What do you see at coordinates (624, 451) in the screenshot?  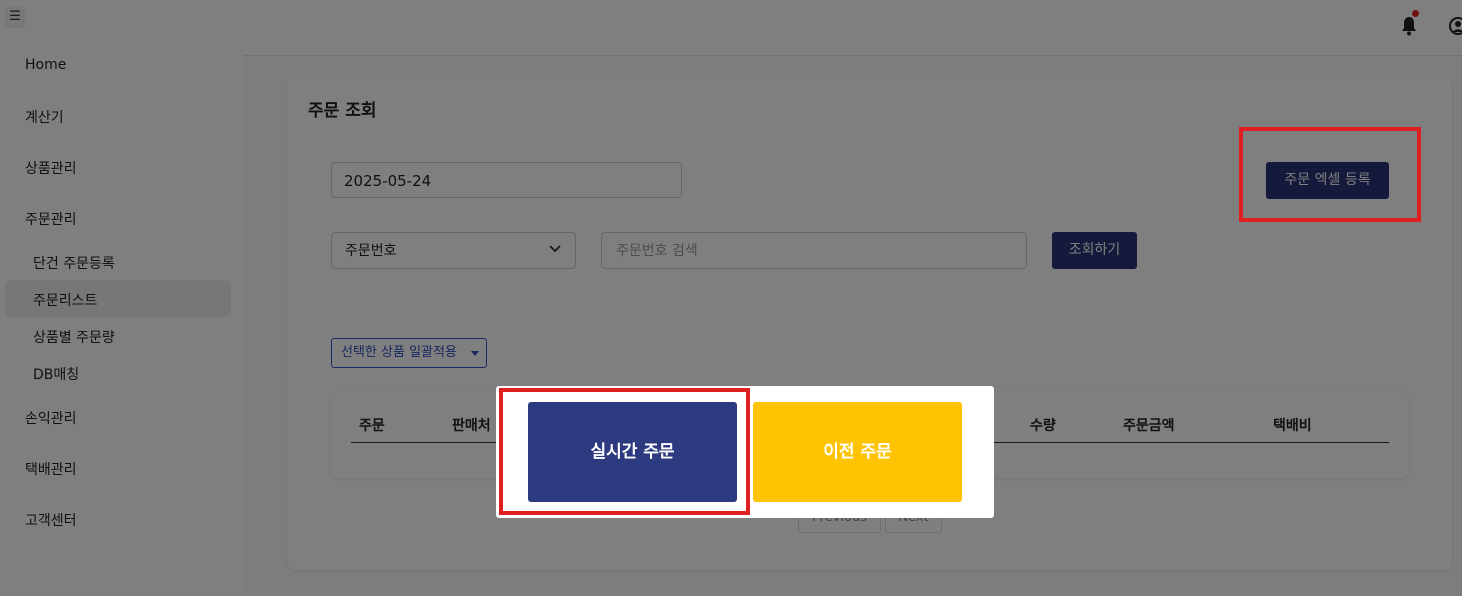 I see `highlight-box-realtime-button` at bounding box center [624, 451].